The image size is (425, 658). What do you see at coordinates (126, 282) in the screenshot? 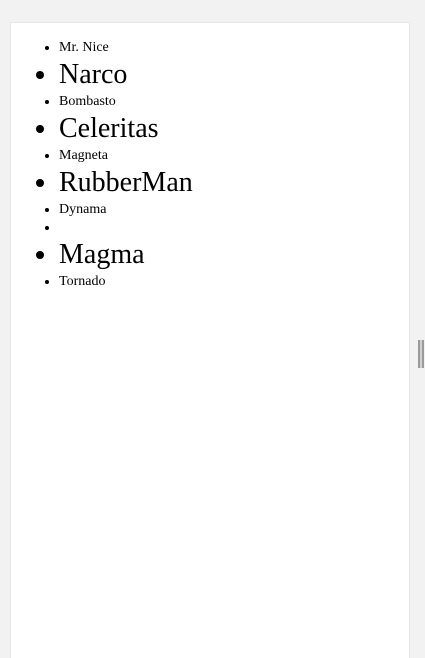
I see `hero-list-item: Tornado` at bounding box center [126, 282].